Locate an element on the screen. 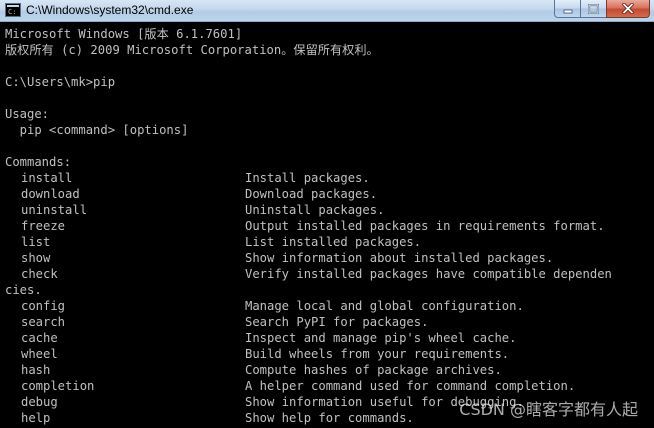  minimize-icon is located at coordinates (567, 11).